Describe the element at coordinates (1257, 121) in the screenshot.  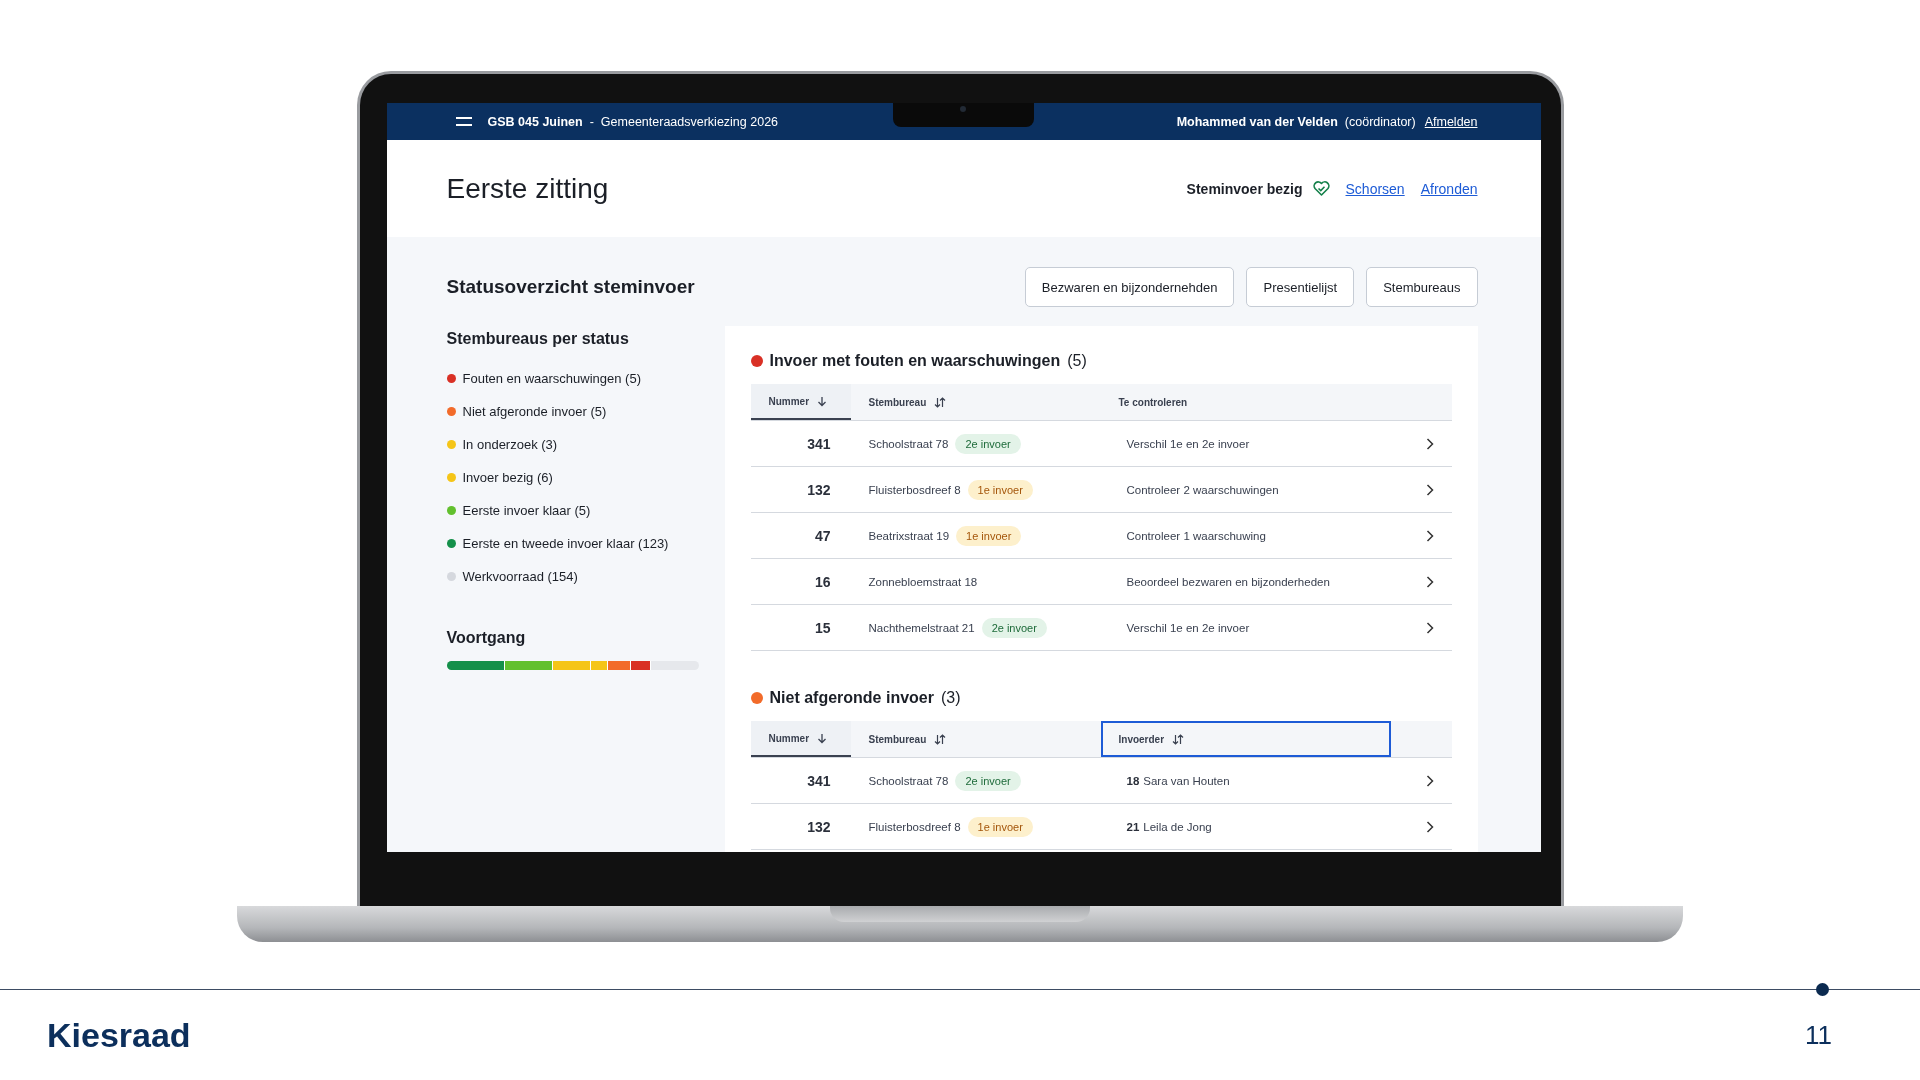
I see `user-name: Mohammed van der Velden` at that location.